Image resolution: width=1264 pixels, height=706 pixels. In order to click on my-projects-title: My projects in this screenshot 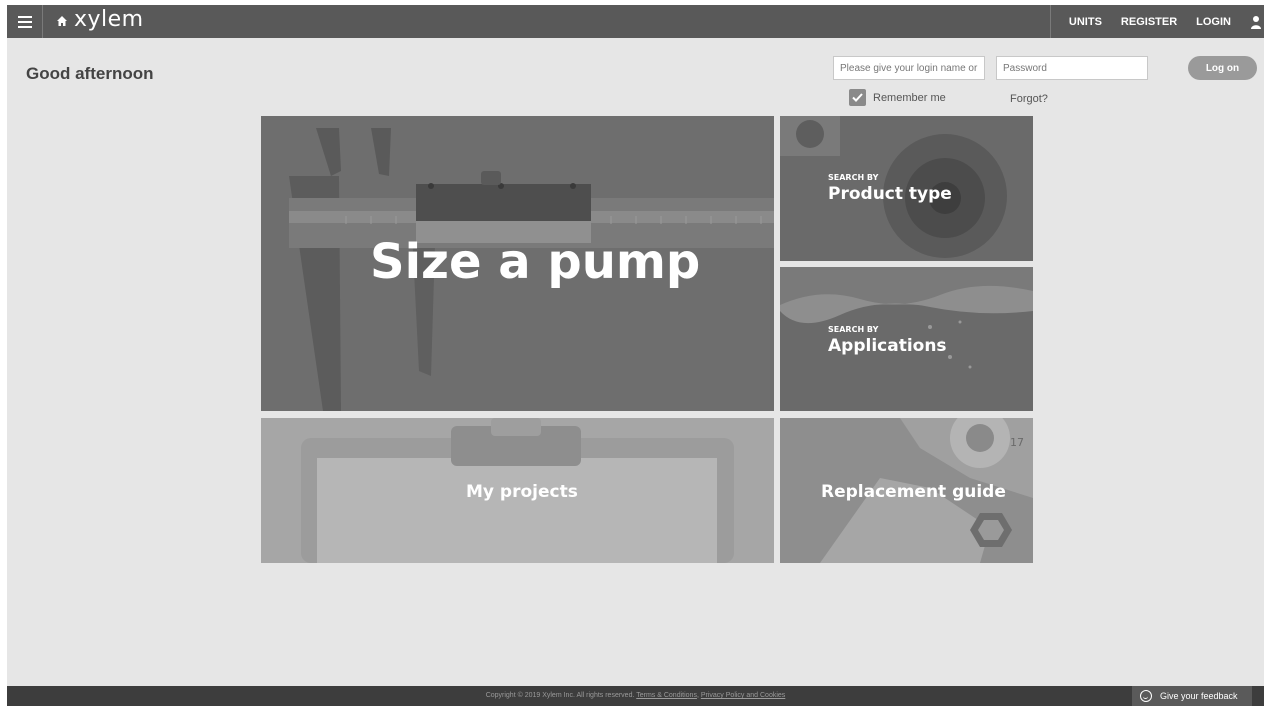, I will do `click(522, 492)`.